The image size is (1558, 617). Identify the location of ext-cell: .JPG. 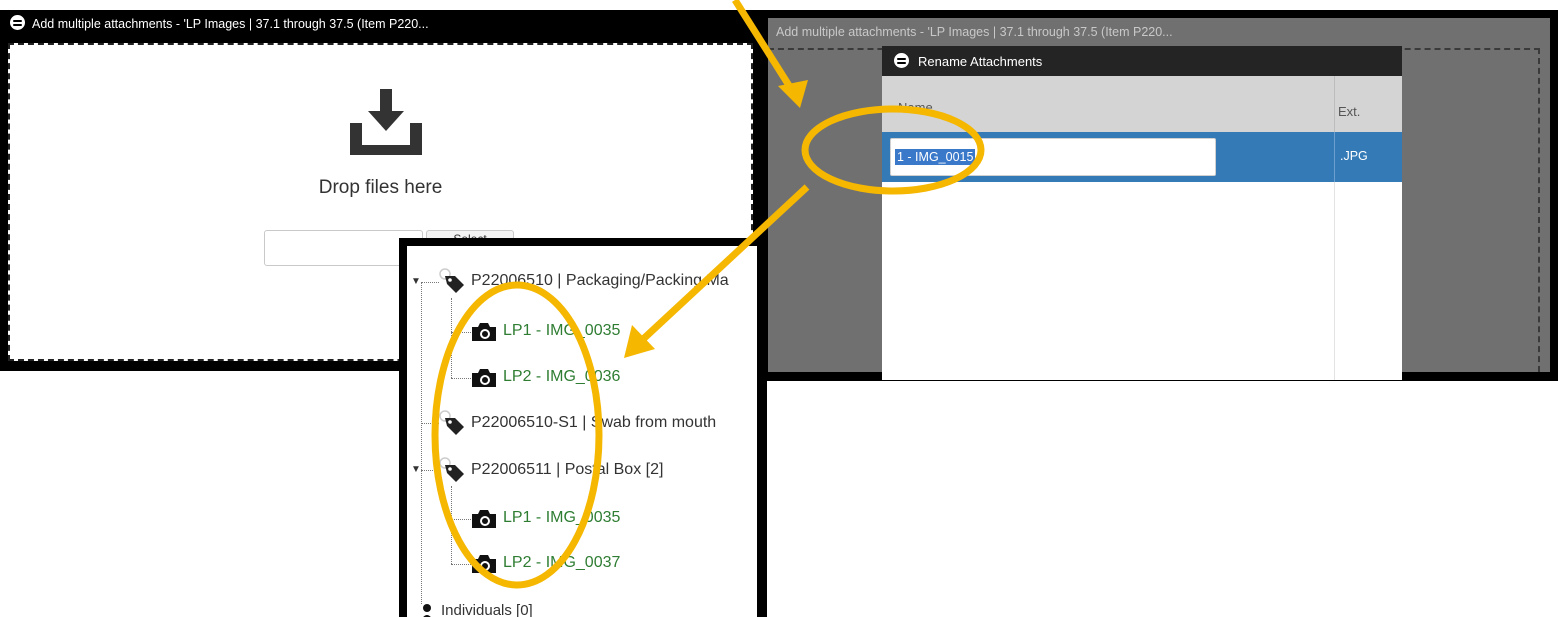
(1354, 156).